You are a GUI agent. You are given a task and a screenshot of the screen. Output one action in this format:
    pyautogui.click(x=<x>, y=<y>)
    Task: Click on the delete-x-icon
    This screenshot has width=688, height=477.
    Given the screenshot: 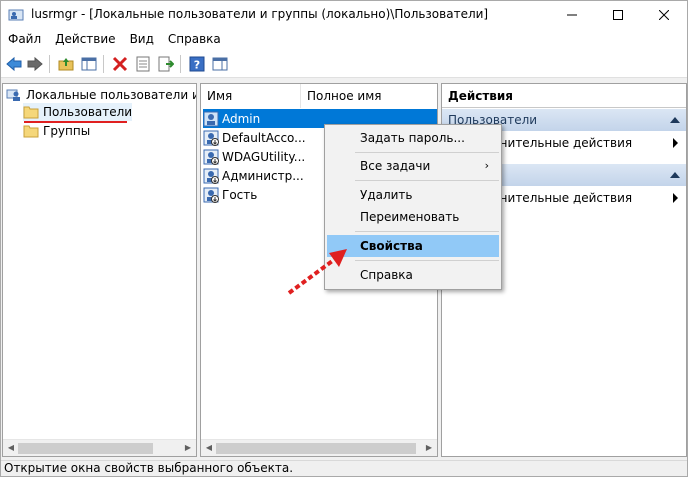 What is the action you would take?
    pyautogui.click(x=120, y=64)
    